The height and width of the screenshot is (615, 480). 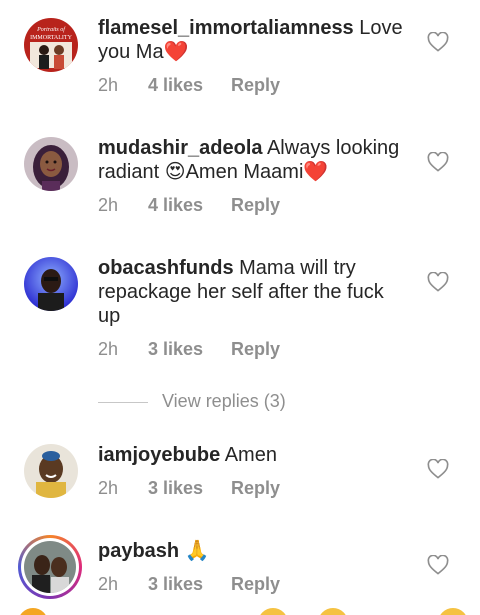 I want to click on comment-text: iamjoyebube Amen, so click(x=253, y=455).